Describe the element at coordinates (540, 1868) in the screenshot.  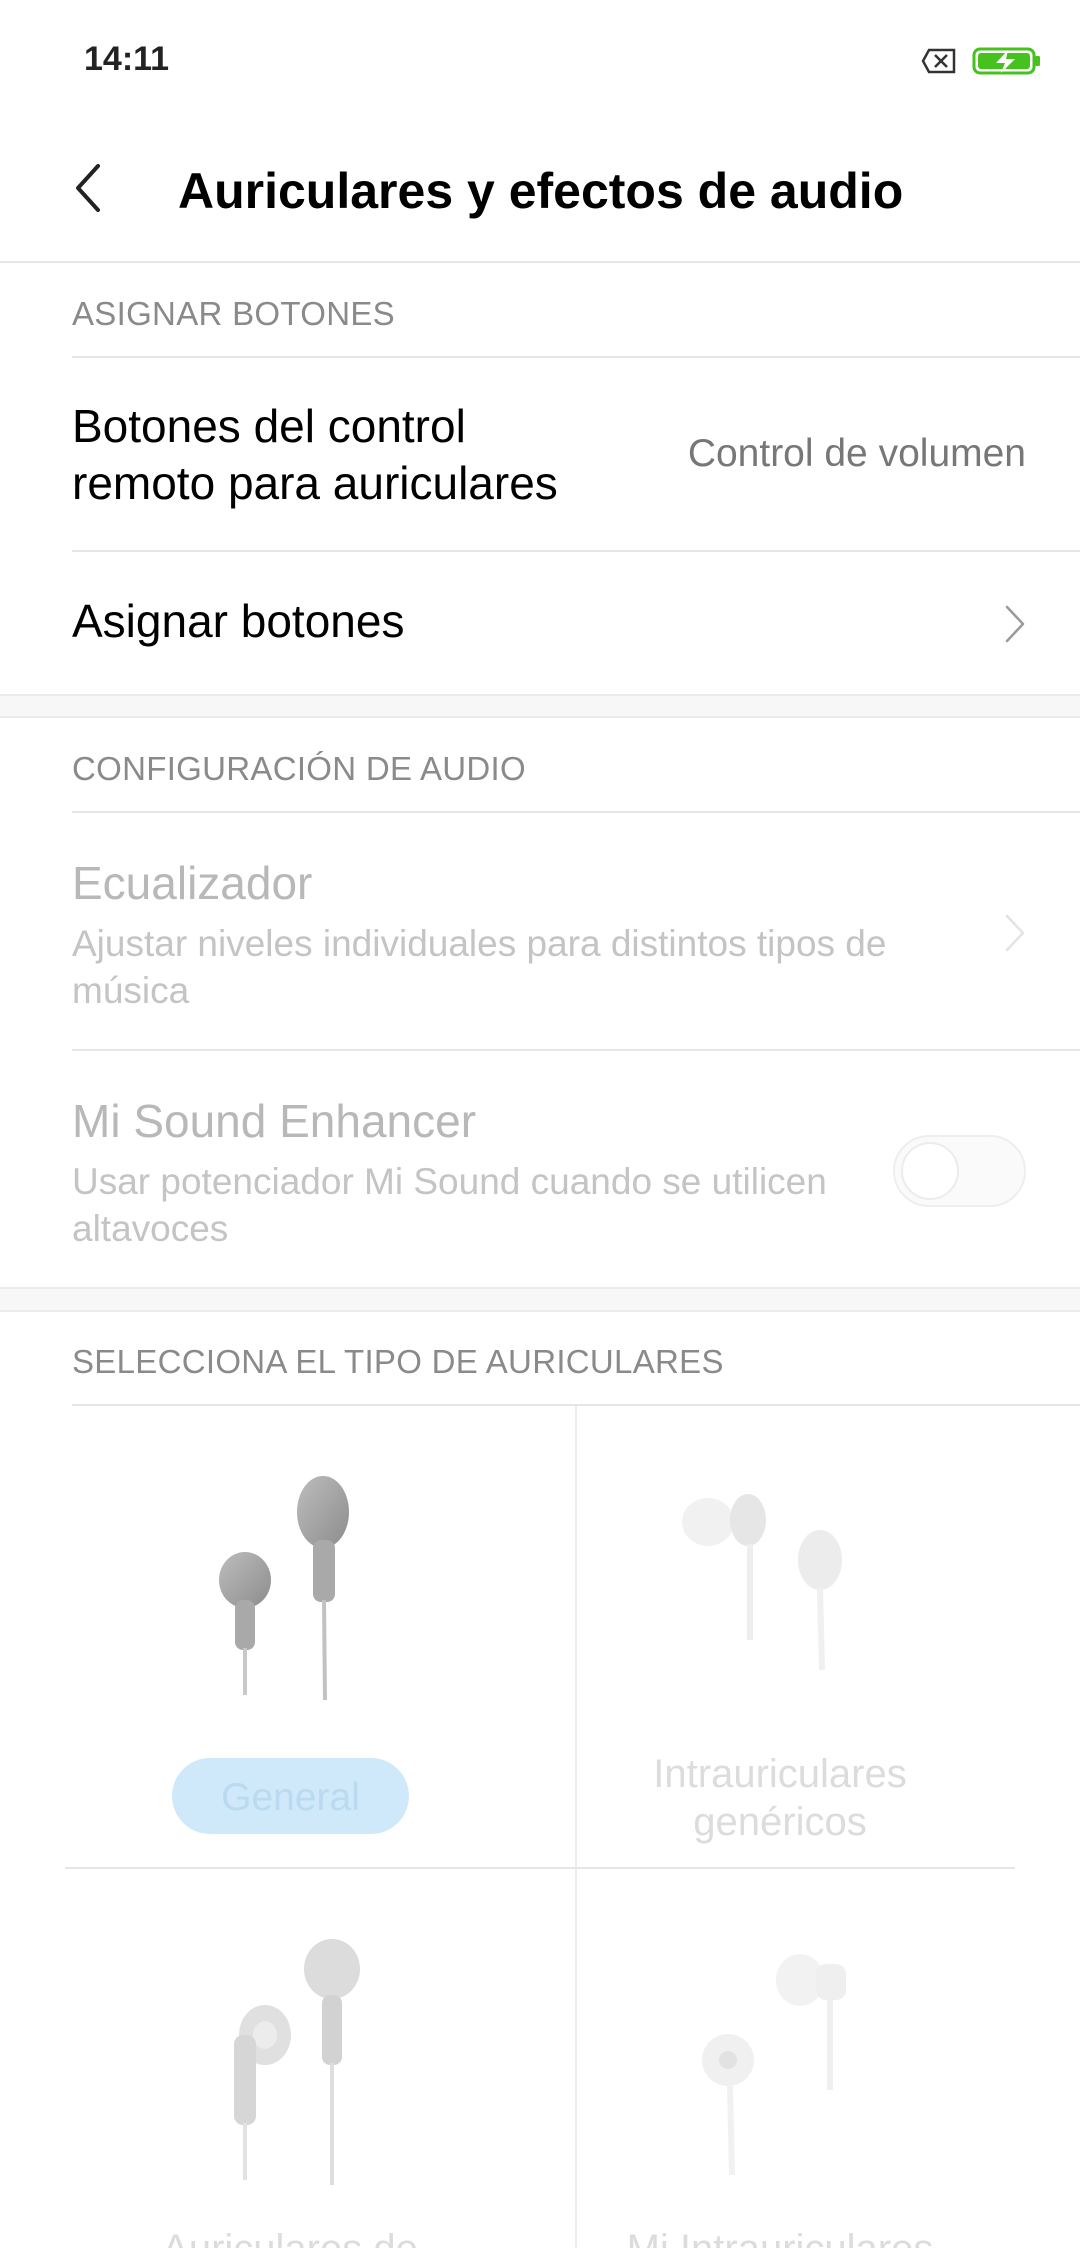
I see `grid-divider-horizontal` at that location.